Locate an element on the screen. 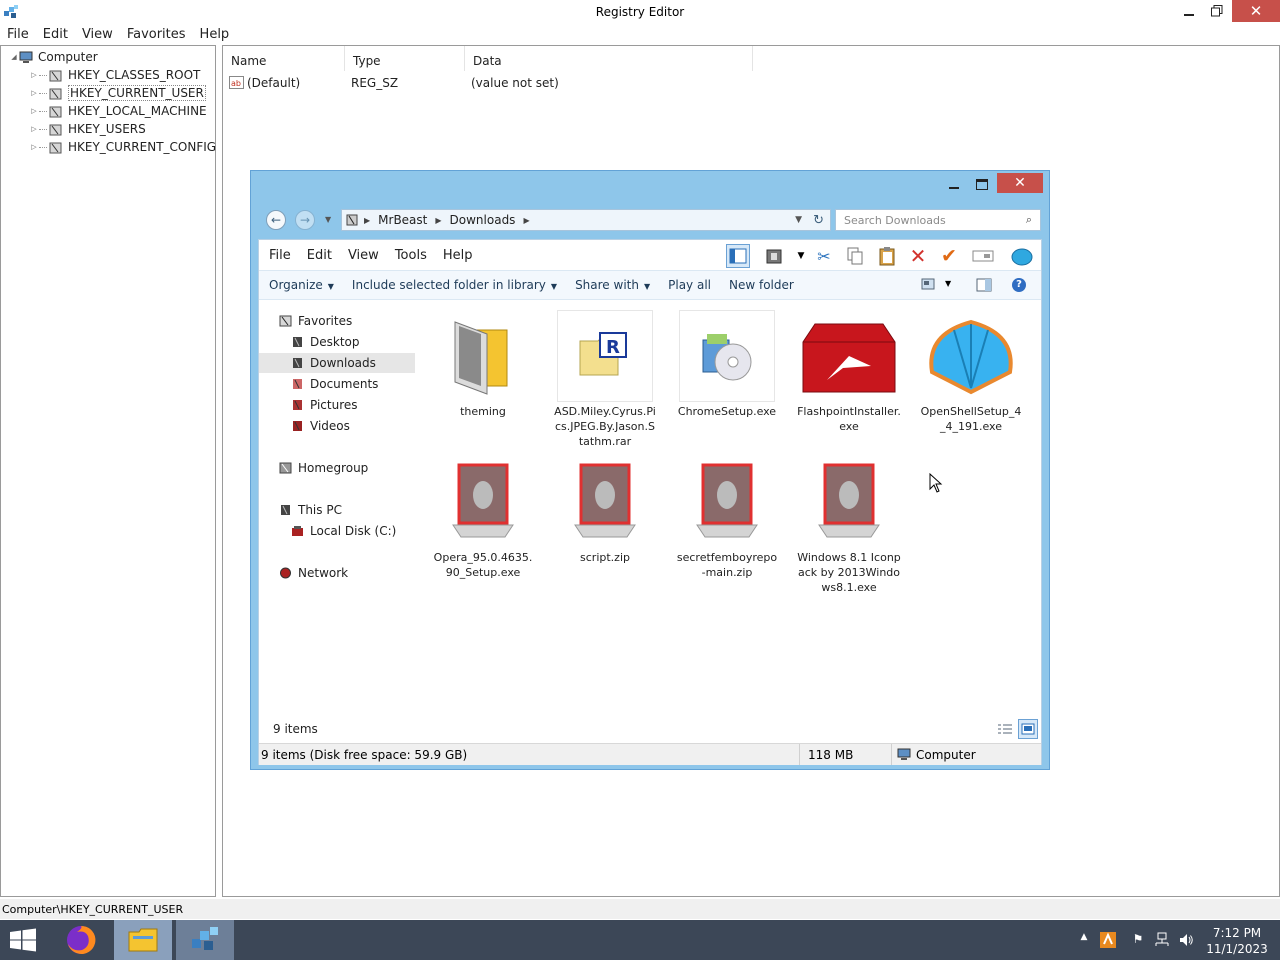 The width and height of the screenshot is (1280, 960). forward-button: → is located at coordinates (305, 220).